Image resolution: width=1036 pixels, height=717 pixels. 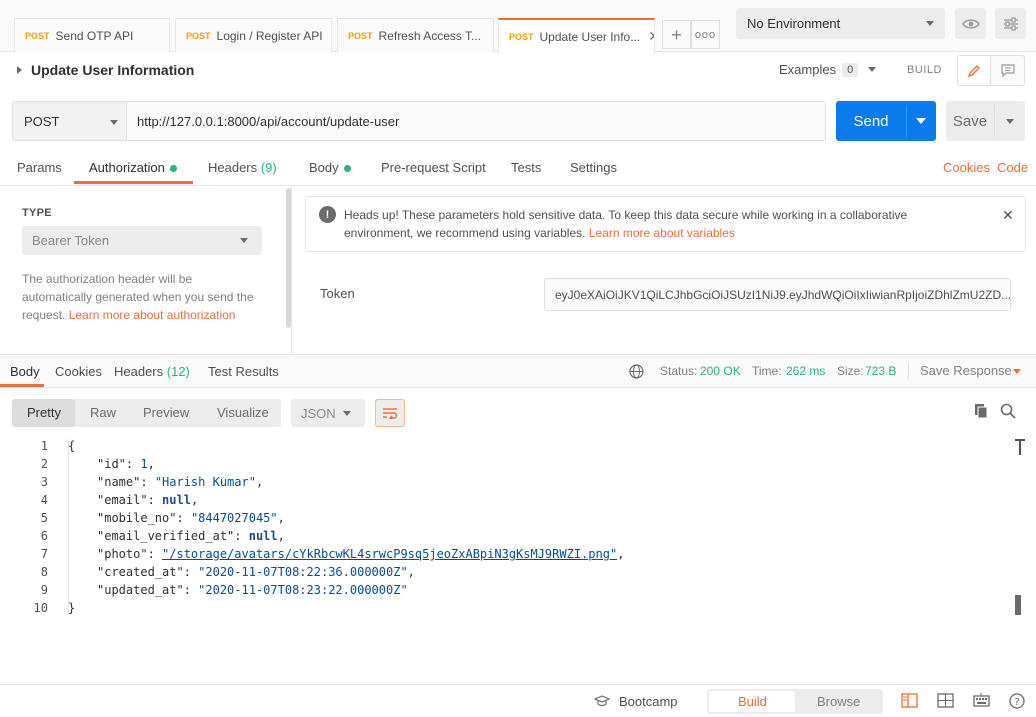 I want to click on request-tab: POST Login / Register API, so click(x=253, y=35).